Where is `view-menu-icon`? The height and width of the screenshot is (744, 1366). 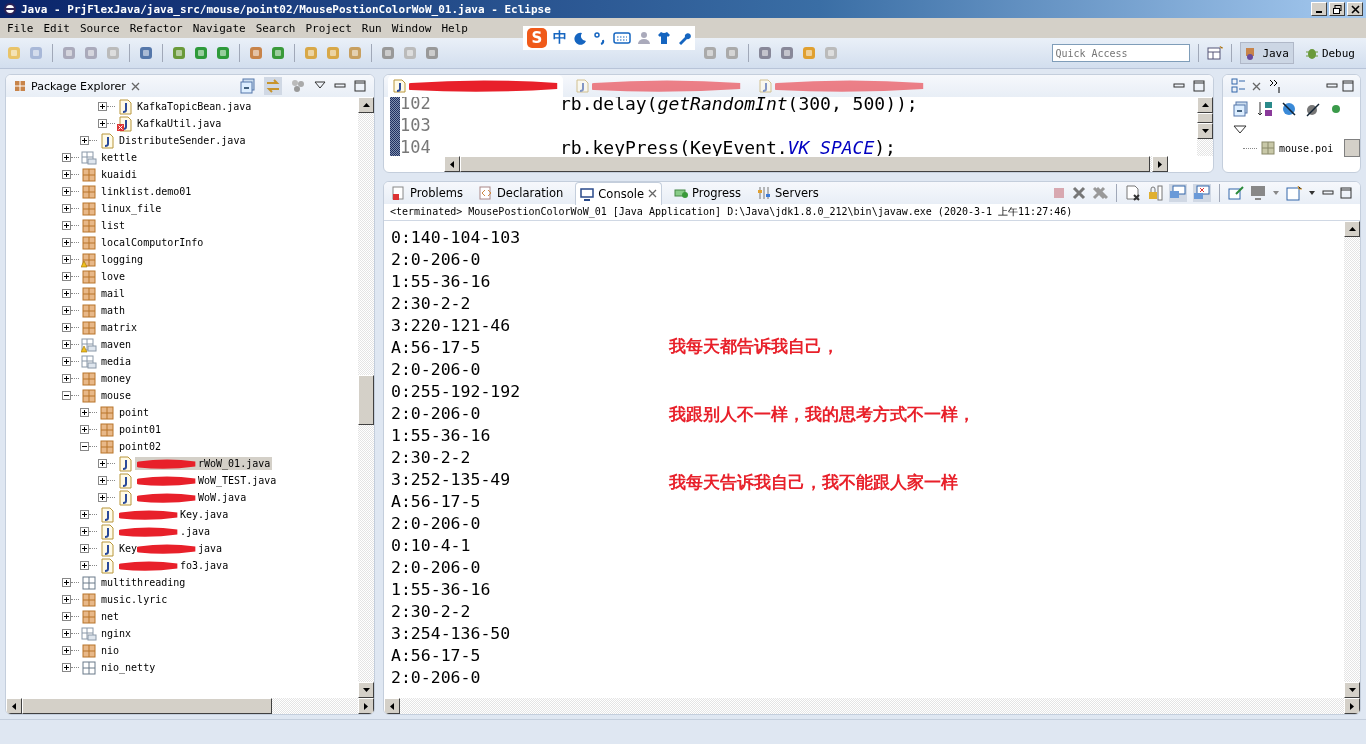 view-menu-icon is located at coordinates (320, 86).